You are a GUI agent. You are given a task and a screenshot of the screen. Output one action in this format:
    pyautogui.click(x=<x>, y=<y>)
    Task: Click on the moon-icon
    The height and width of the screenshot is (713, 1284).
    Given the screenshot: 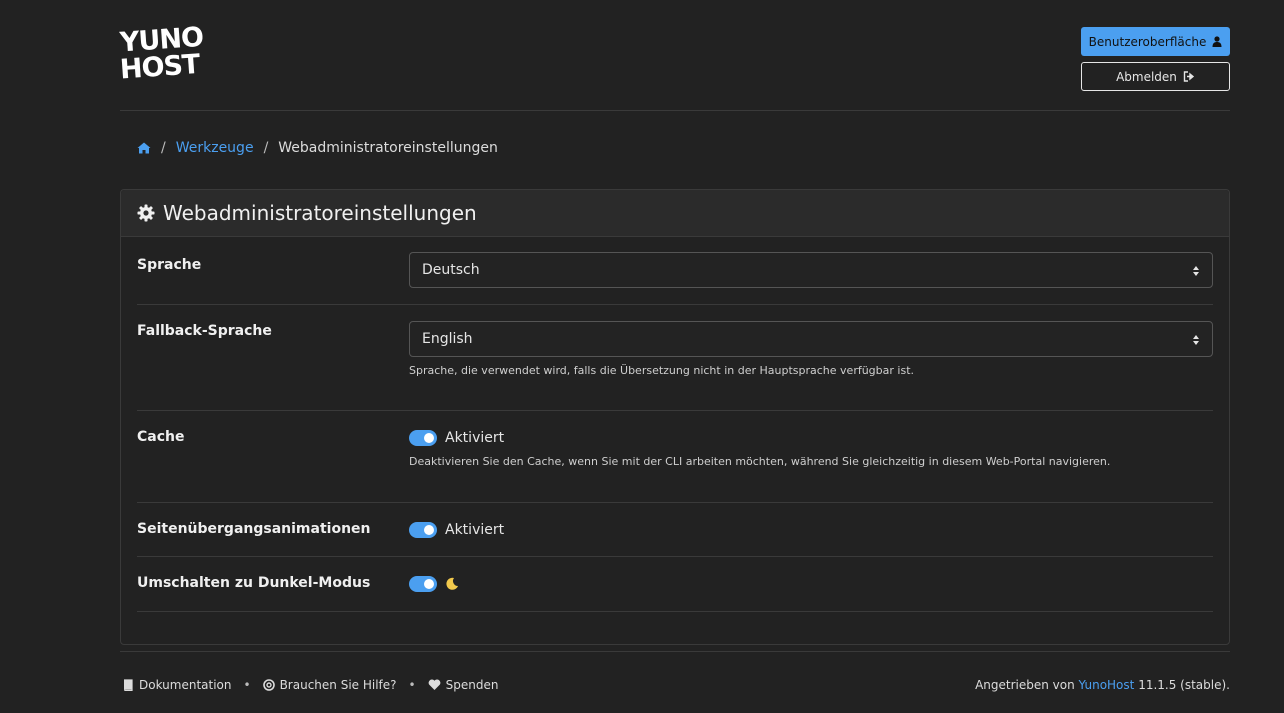 What is the action you would take?
    pyautogui.click(x=452, y=583)
    